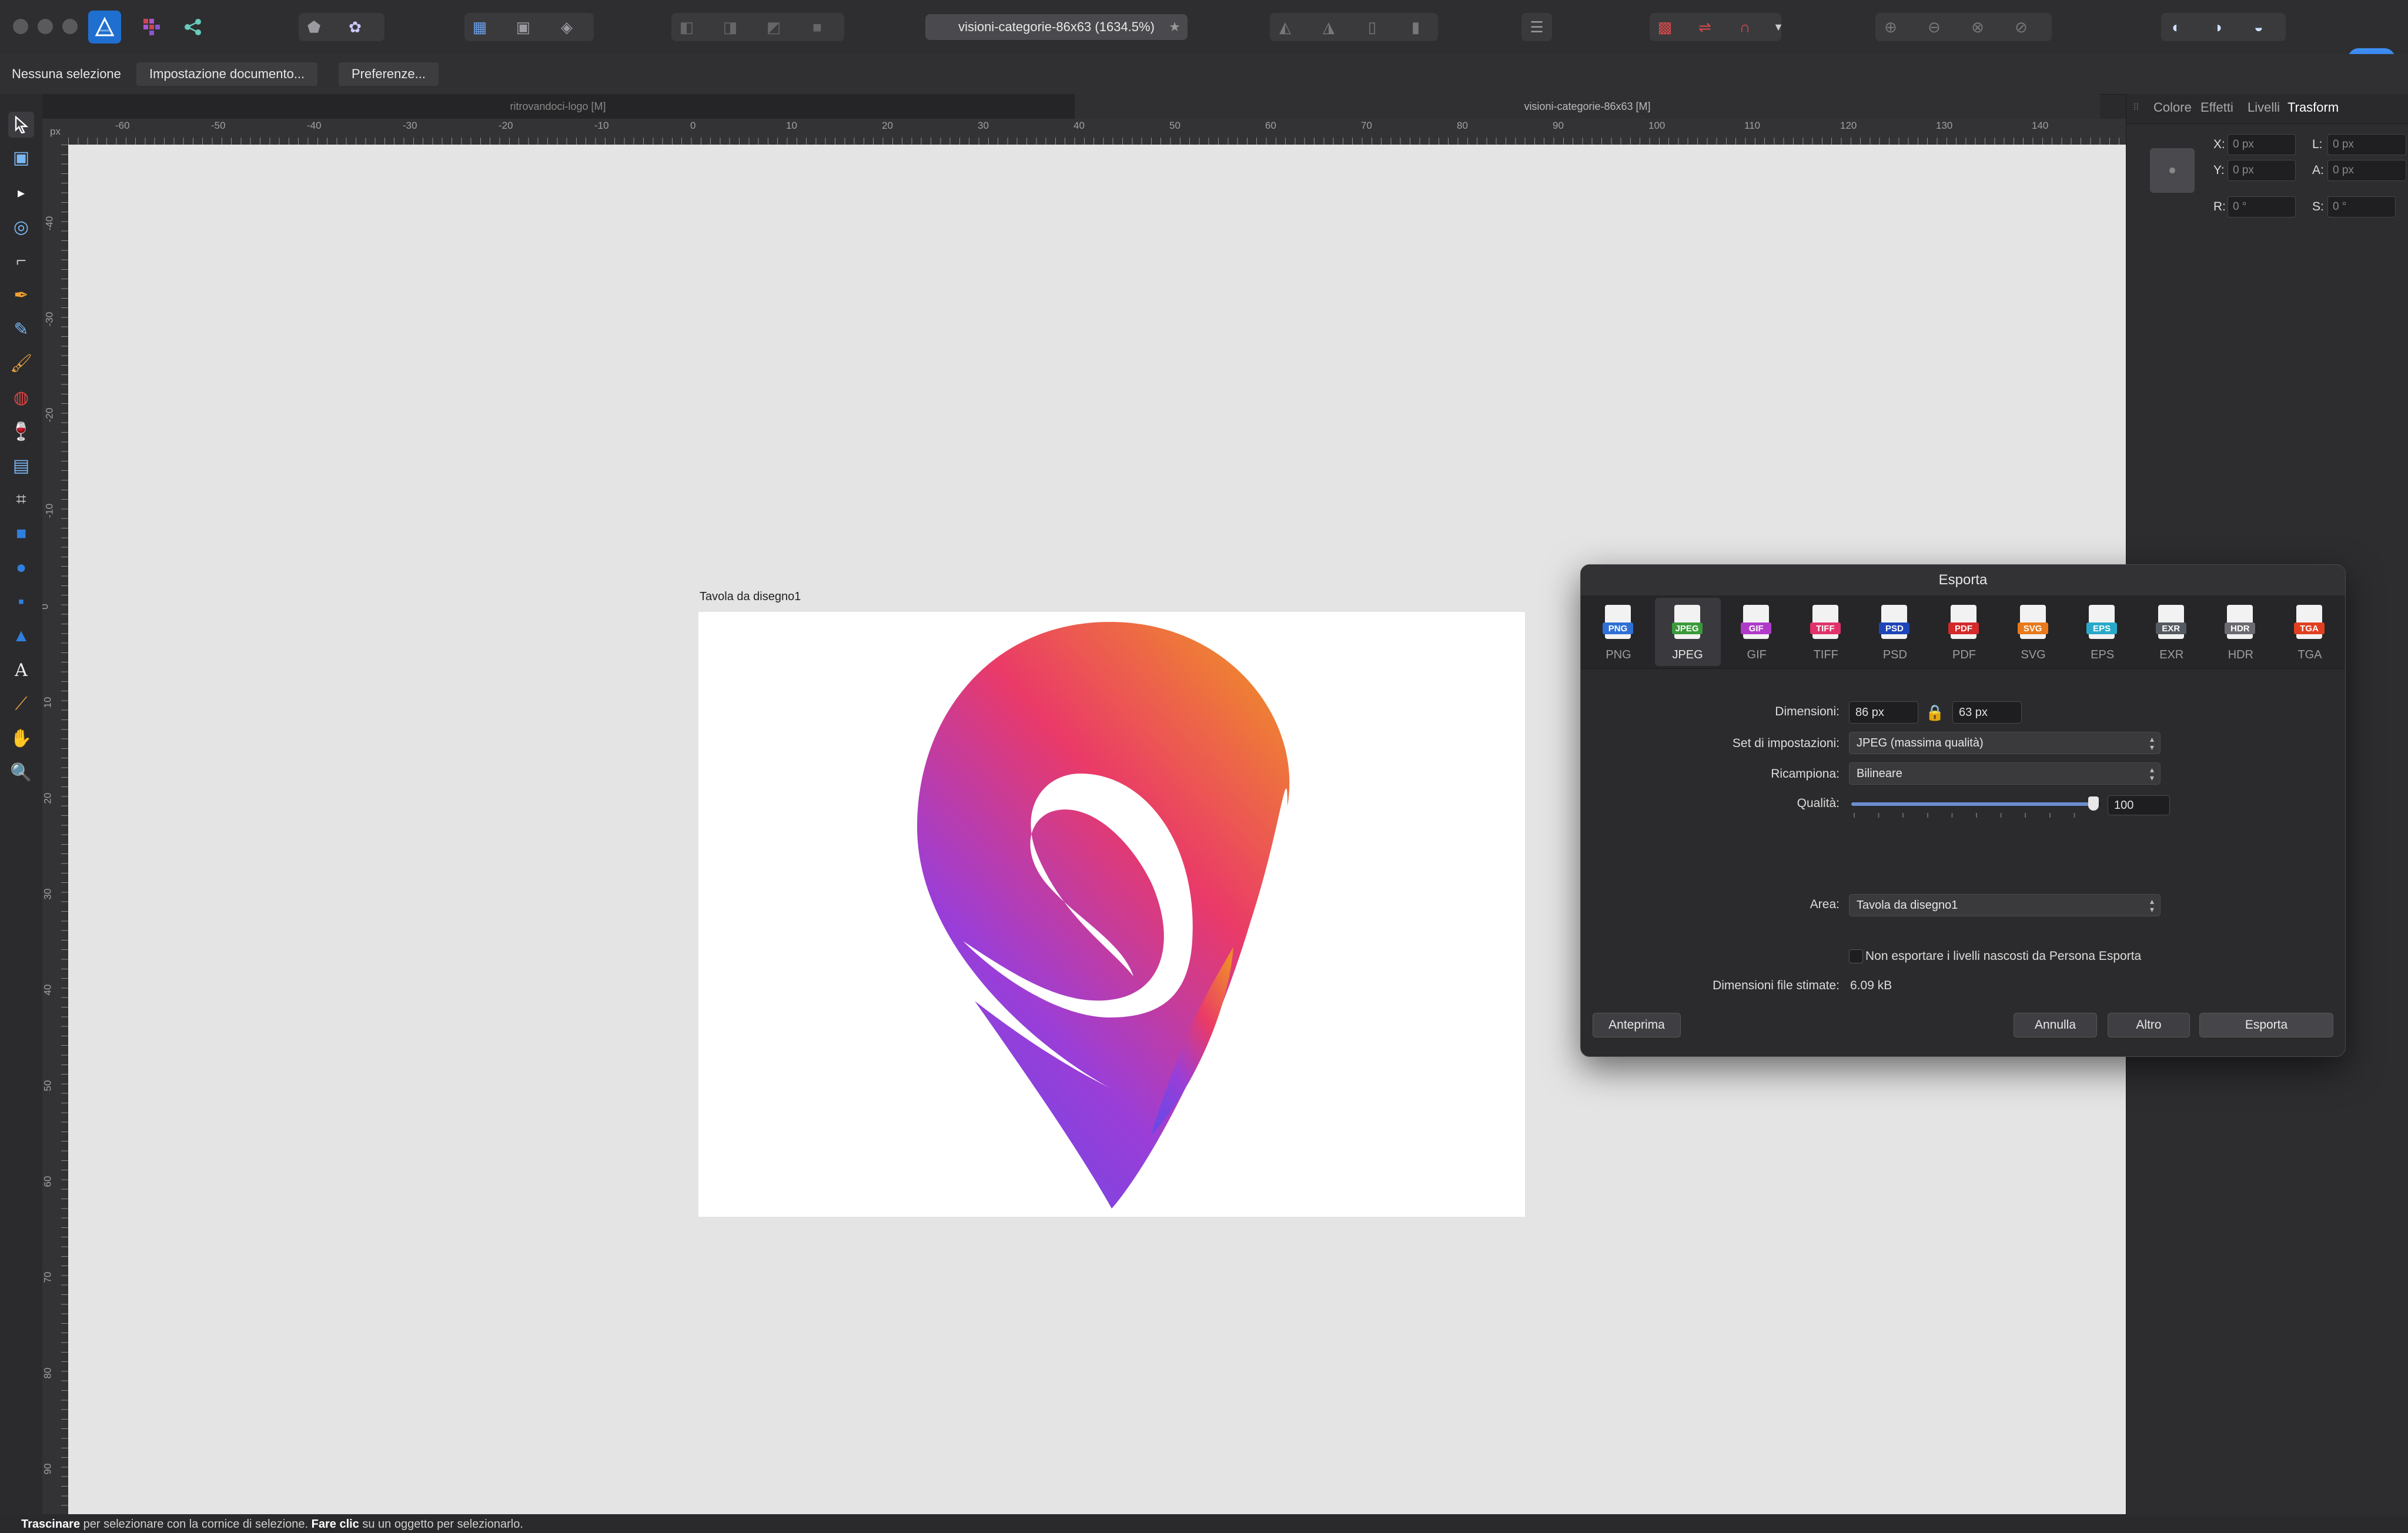 The image size is (2408, 1533). I want to click on vertical-ruler: -40 -30 -20 -10 0 10 20 30 40 50 60 70 80 90, so click(56, 829).